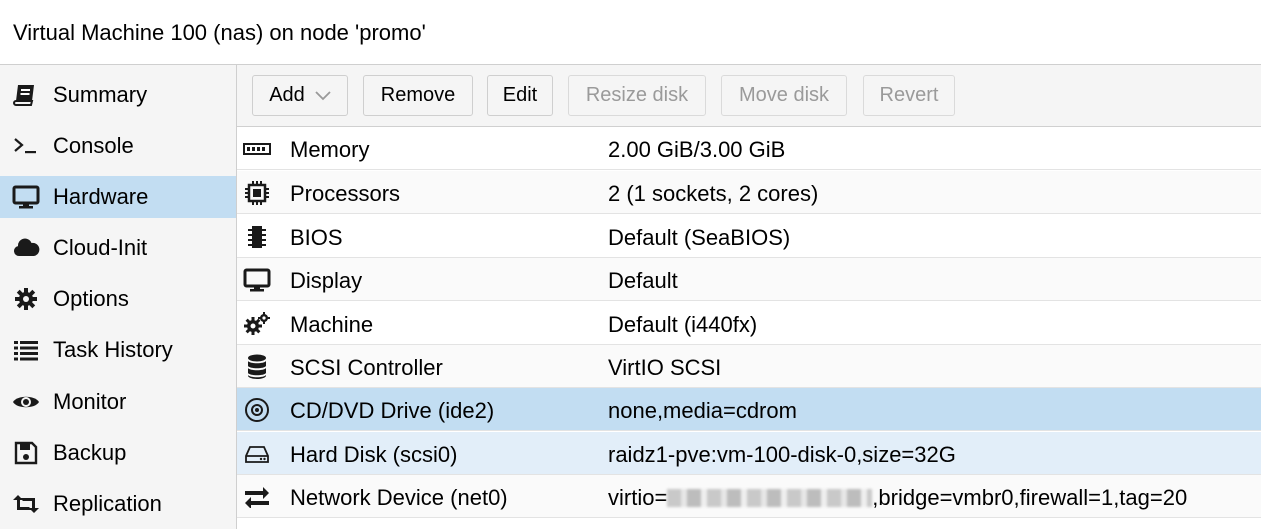 The height and width of the screenshot is (529, 1261). What do you see at coordinates (637, 95) in the screenshot?
I see `resize-disk-button: Resize disk` at bounding box center [637, 95].